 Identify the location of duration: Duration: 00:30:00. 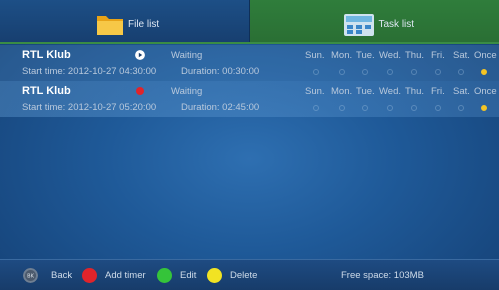
(220, 71).